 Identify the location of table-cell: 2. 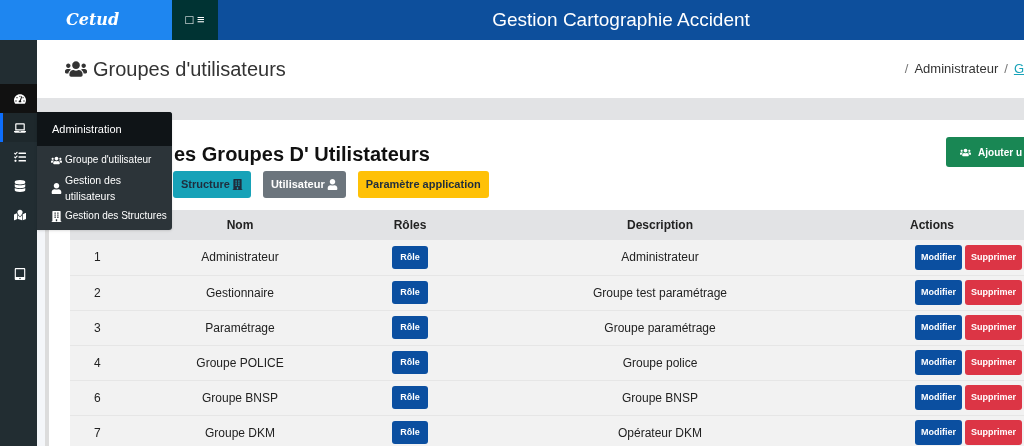
(105, 292).